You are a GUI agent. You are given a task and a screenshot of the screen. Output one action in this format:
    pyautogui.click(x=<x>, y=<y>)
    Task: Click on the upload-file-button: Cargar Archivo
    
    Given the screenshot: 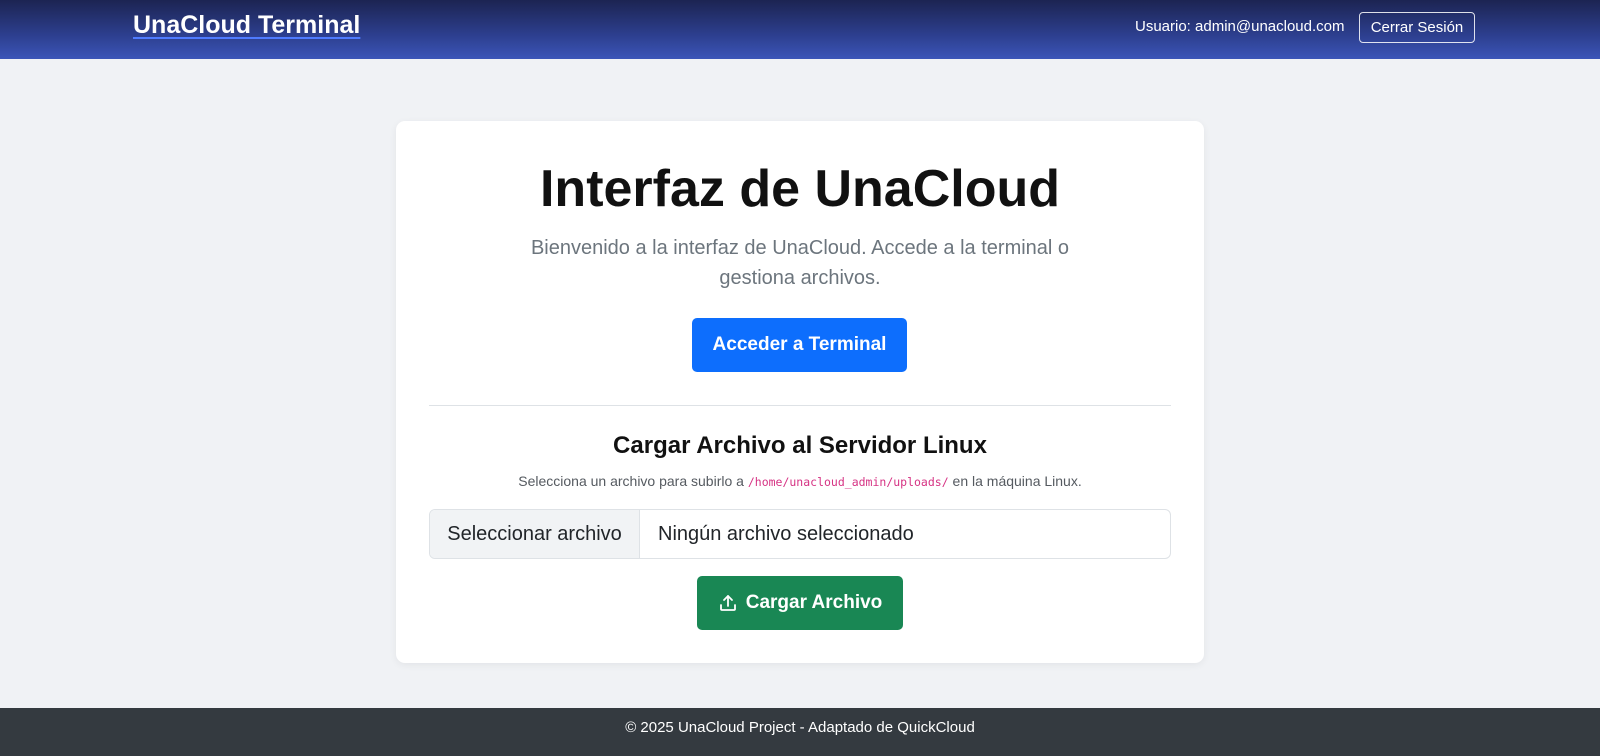 What is the action you would take?
    pyautogui.click(x=800, y=603)
    